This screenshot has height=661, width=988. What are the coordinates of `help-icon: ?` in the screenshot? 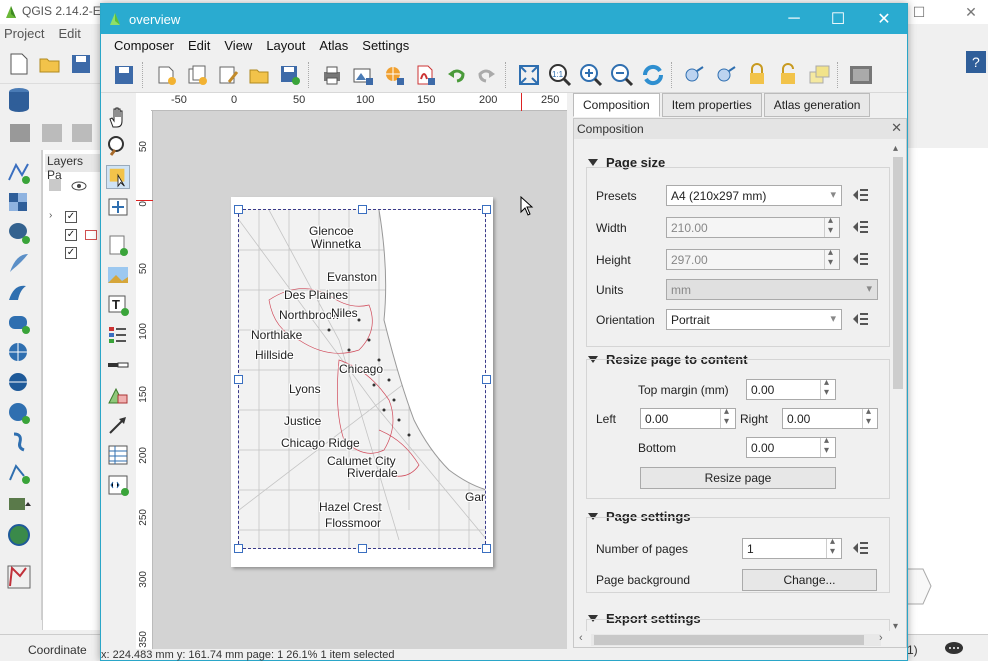 It's located at (976, 62).